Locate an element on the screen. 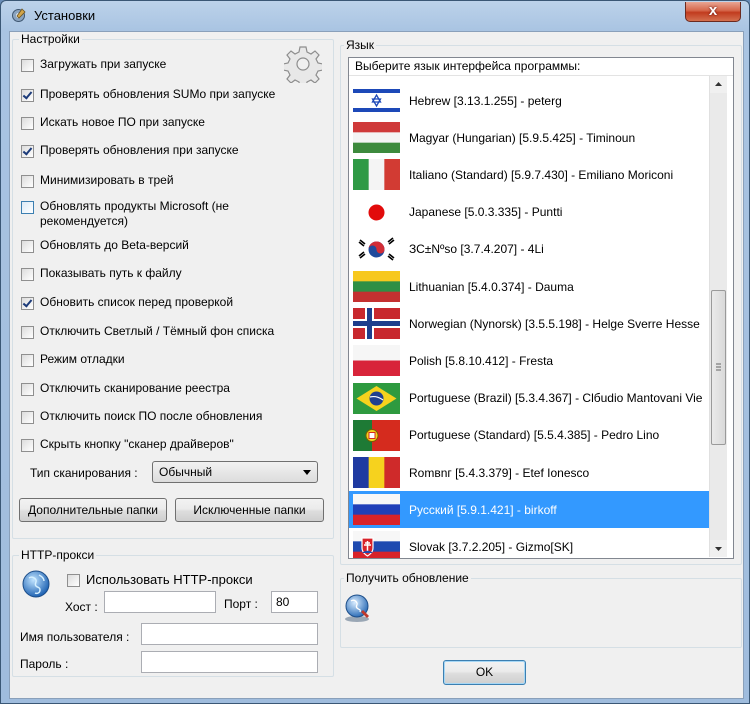 The image size is (750, 704). language-list-item: Japanese [5.0.3.335] - Puntti is located at coordinates (529, 212).